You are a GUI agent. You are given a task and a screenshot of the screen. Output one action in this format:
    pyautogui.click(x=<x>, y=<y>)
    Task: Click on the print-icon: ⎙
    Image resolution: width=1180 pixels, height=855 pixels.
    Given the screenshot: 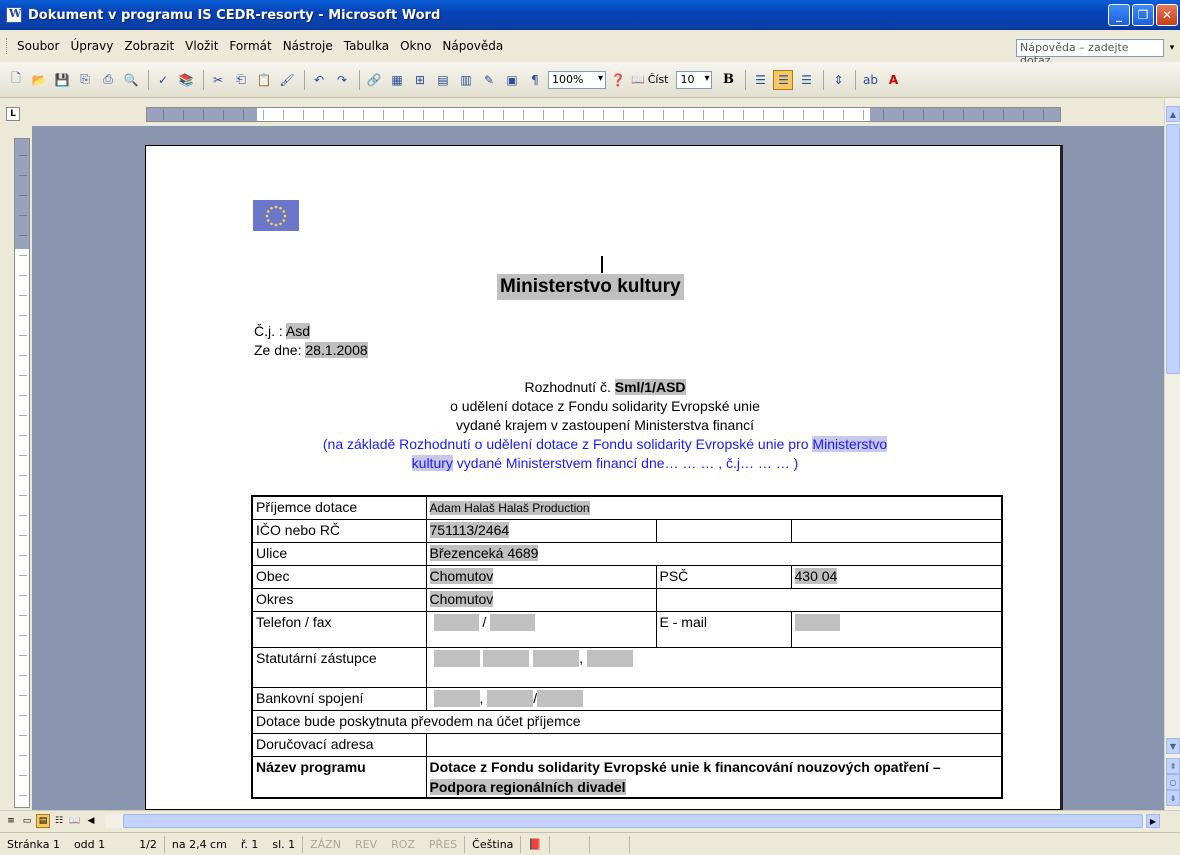 What is the action you would take?
    pyautogui.click(x=108, y=80)
    